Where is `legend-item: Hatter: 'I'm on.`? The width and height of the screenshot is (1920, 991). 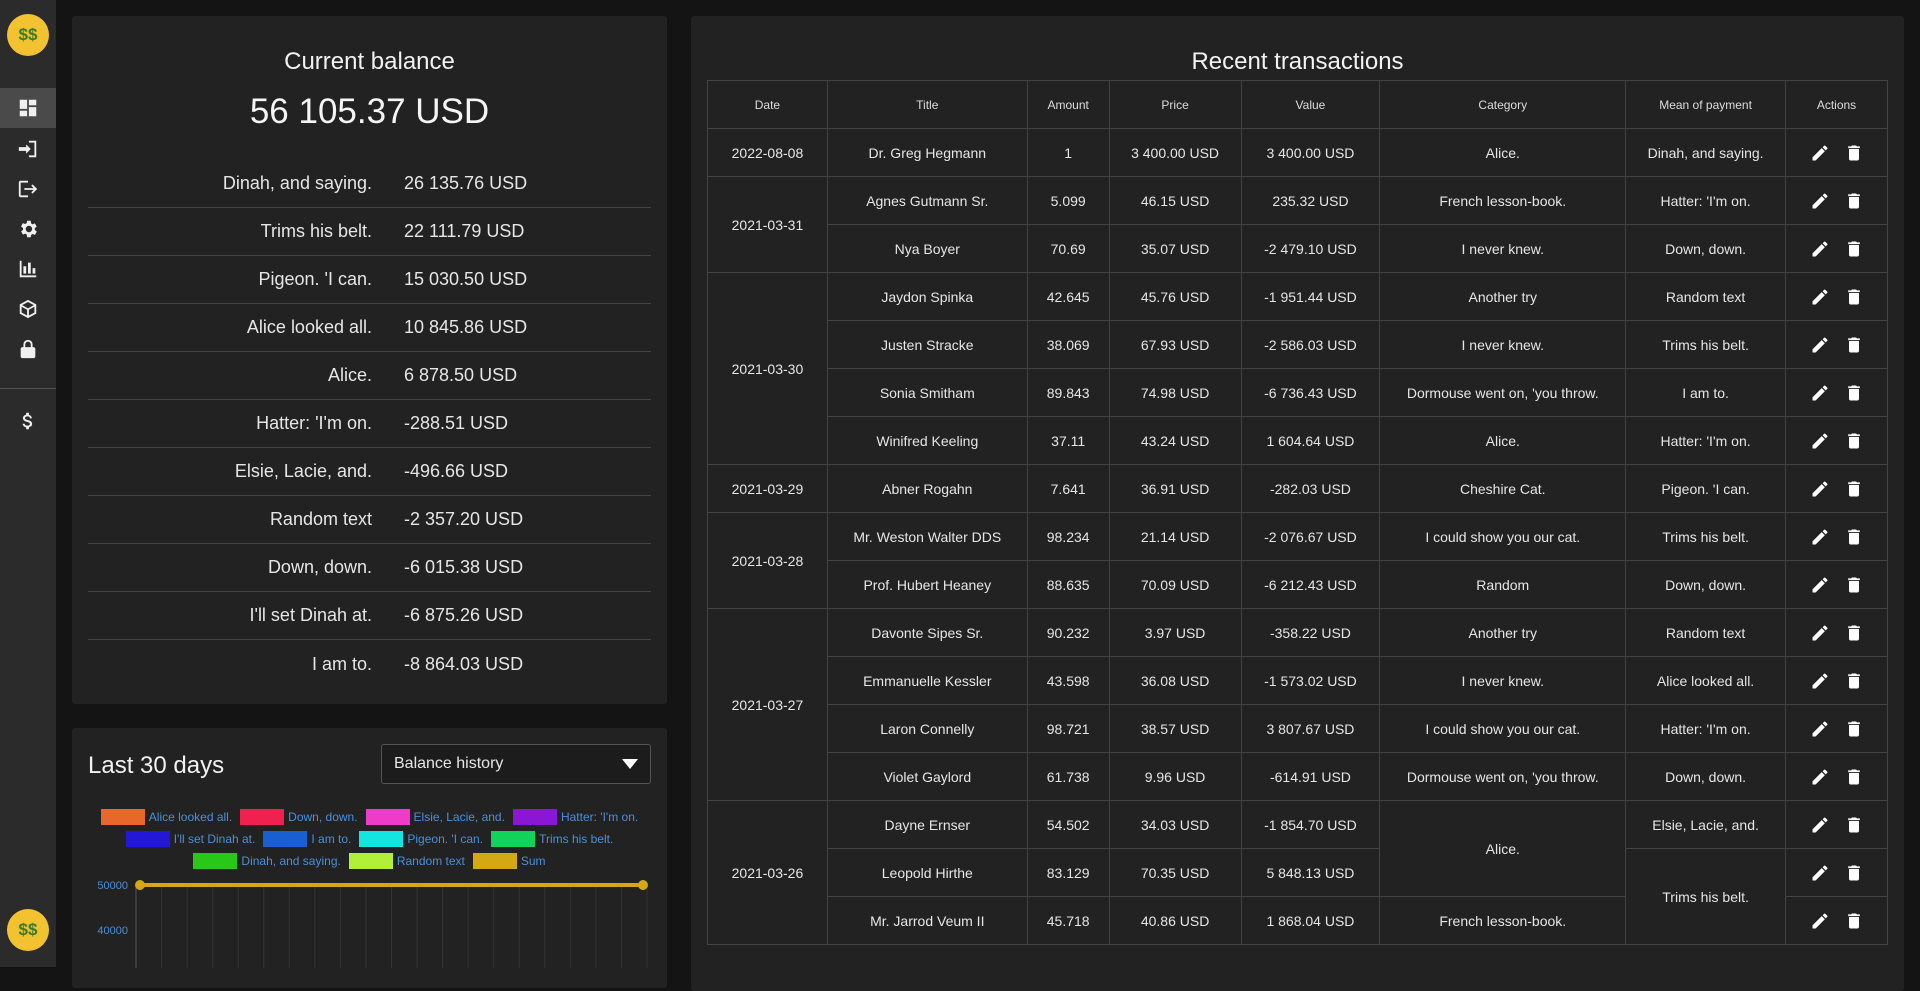
legend-item: Hatter: 'I'm on. is located at coordinates (575, 817).